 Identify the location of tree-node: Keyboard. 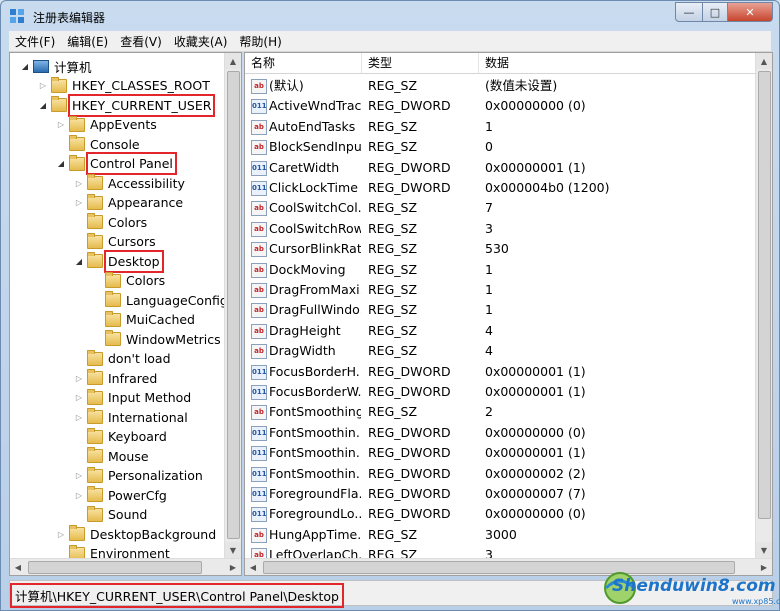
(120, 436).